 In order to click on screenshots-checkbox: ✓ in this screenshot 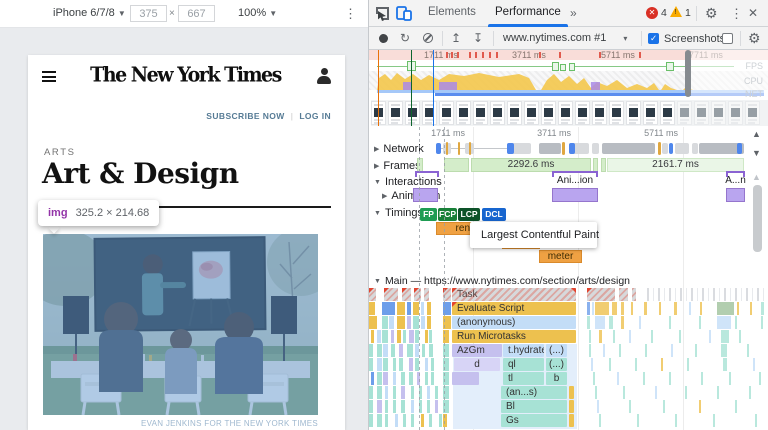, I will do `click(653, 38)`.